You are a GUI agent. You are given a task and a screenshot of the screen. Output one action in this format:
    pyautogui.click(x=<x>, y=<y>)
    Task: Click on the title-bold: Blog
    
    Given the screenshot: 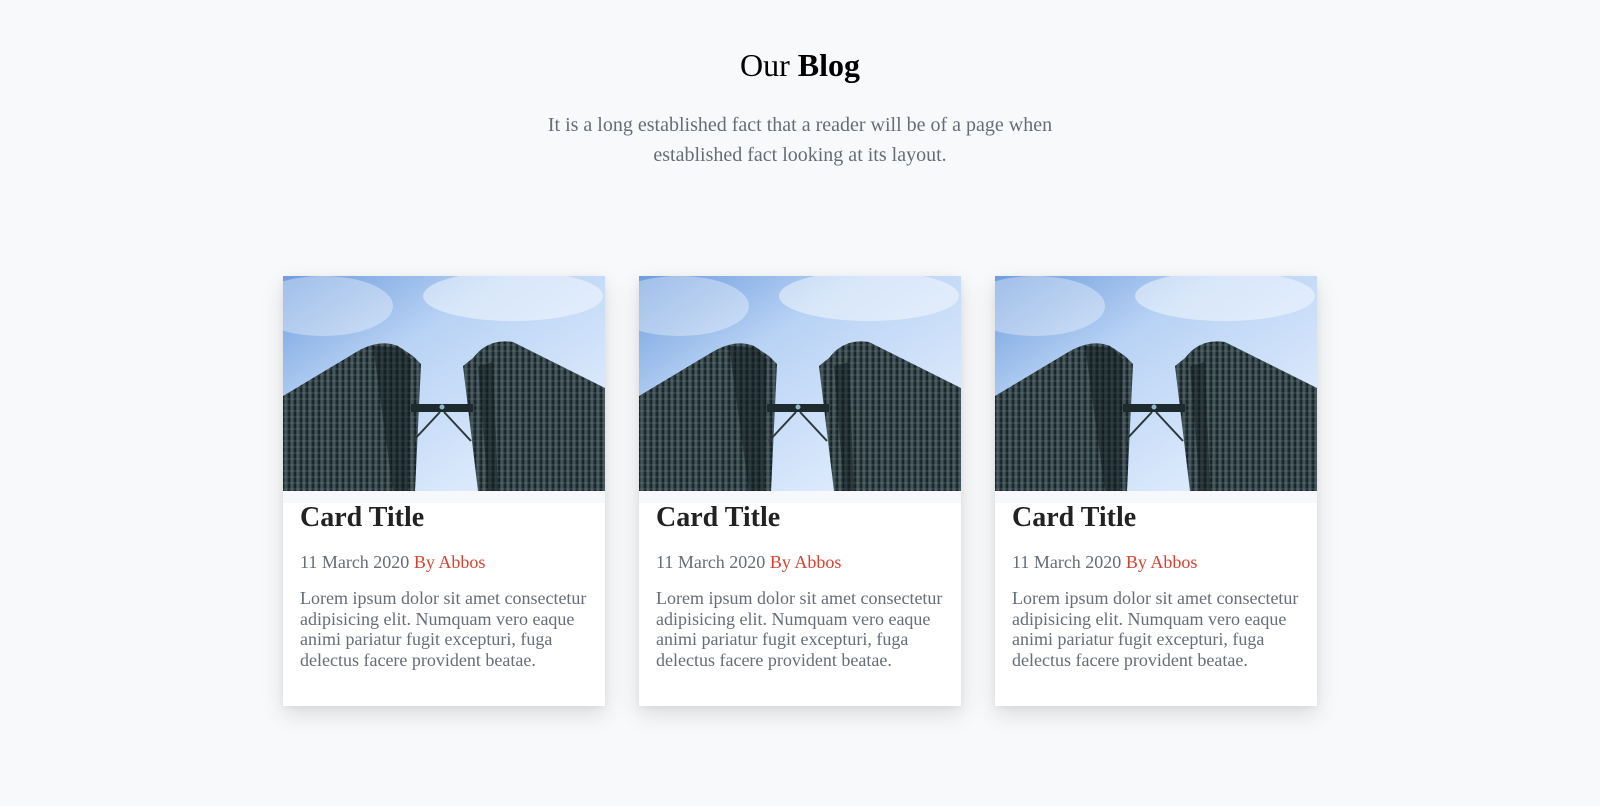 What is the action you would take?
    pyautogui.click(x=828, y=65)
    